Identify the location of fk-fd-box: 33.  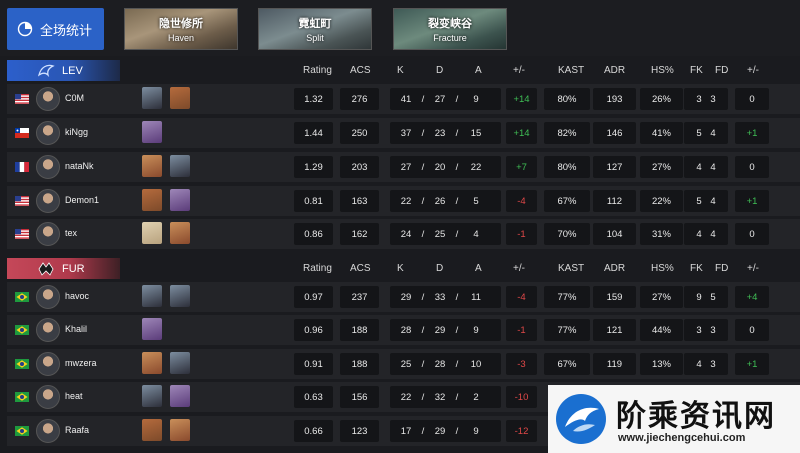
(706, 99).